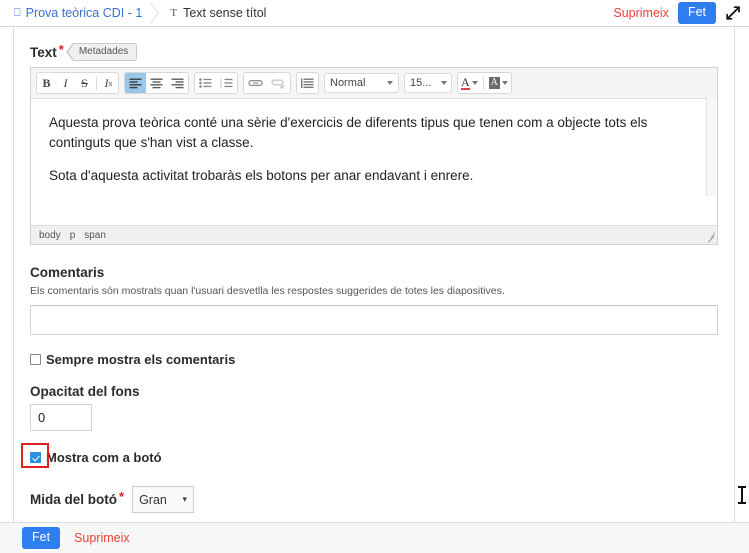 The width and height of the screenshot is (749, 553). I want to click on paragraph-format-select: Normal, so click(361, 83).